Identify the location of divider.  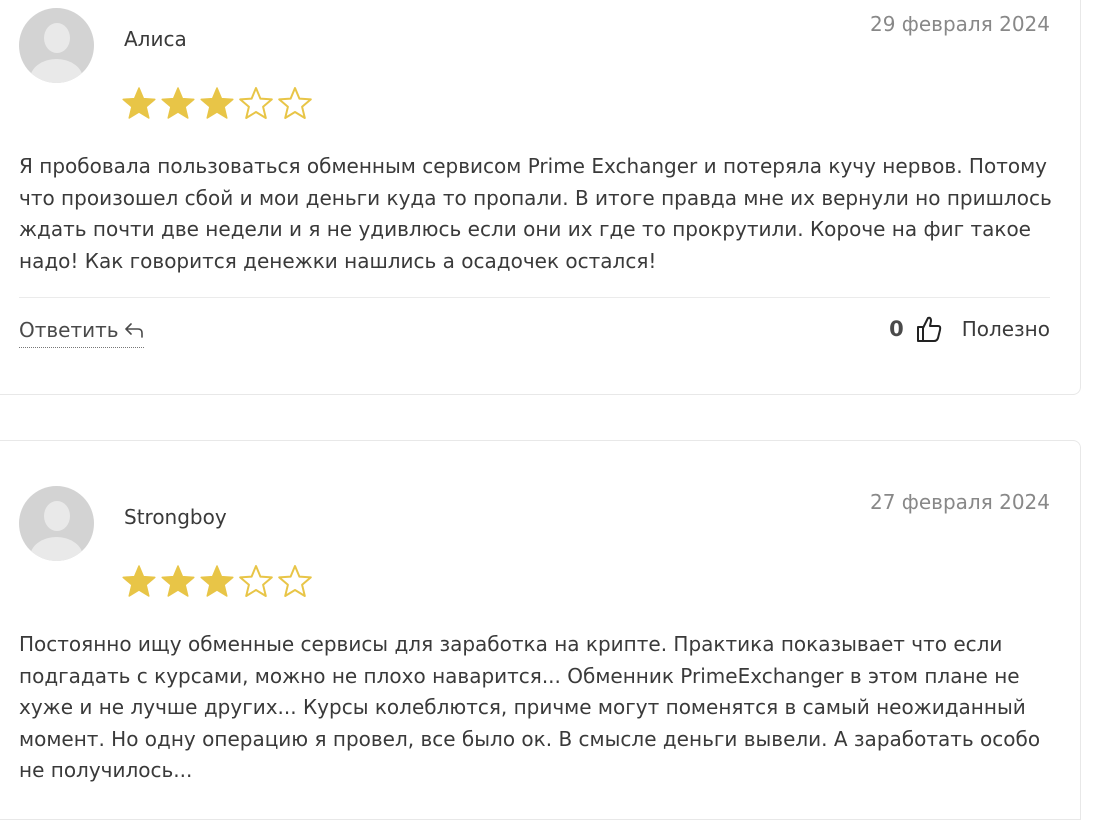
(534, 297).